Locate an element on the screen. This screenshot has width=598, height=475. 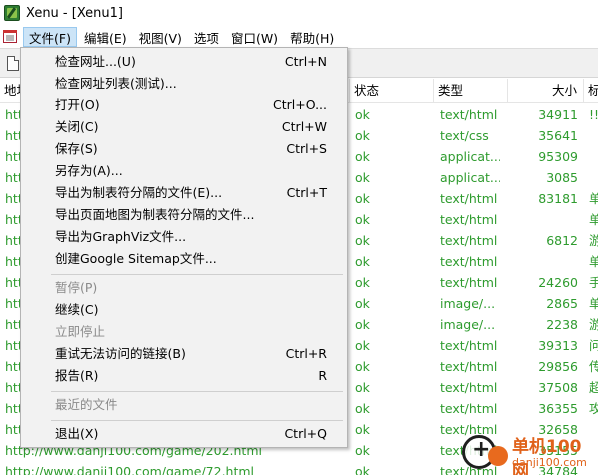
column-header-status: 状态 is located at coordinates (392, 91).